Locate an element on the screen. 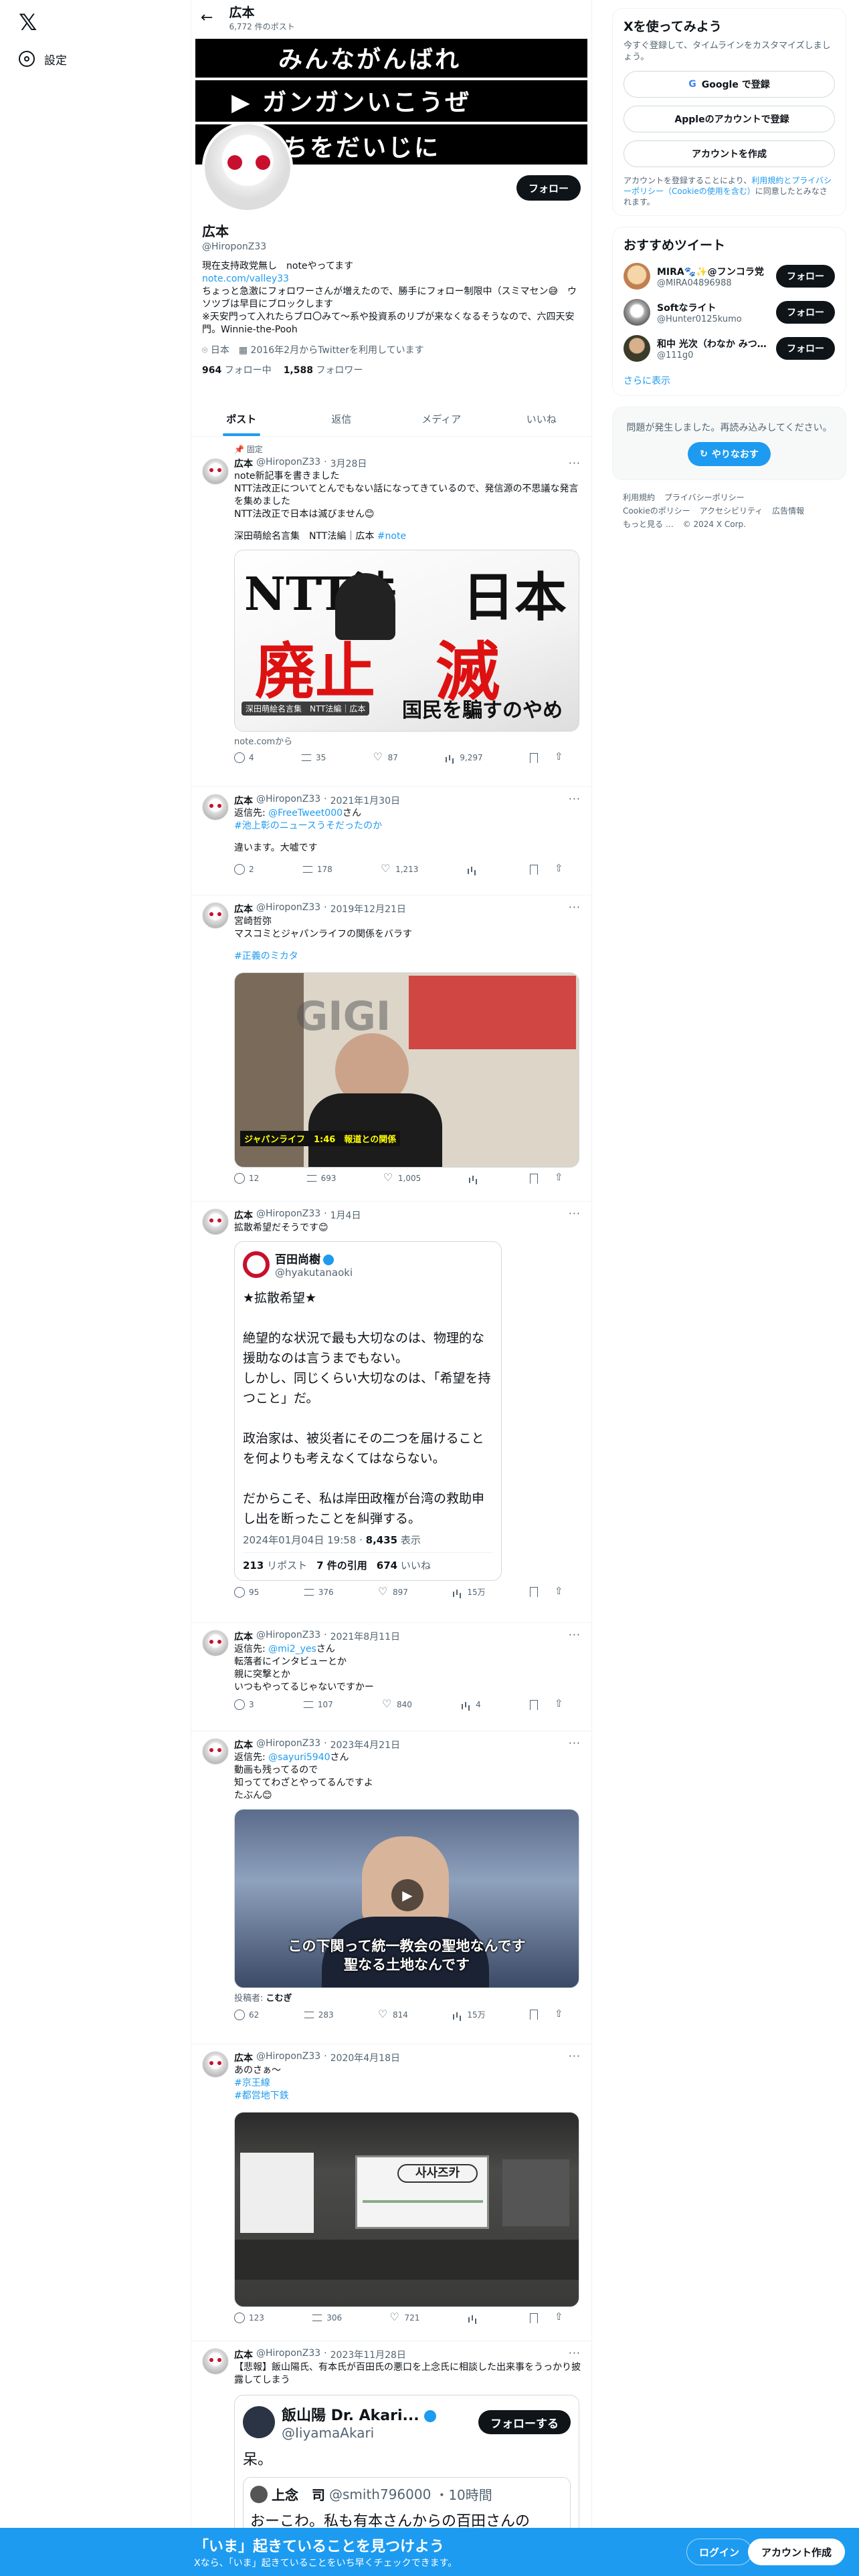  tweet-date: 2023年4月21日 is located at coordinates (365, 1745).